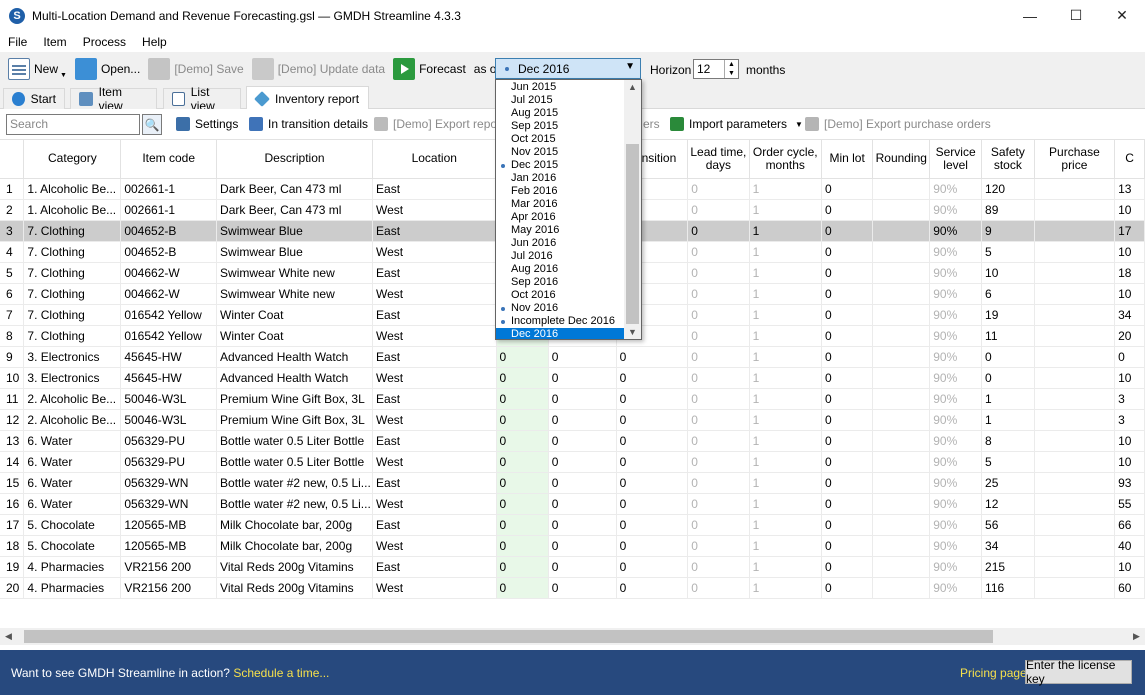 This screenshot has width=1145, height=695. Describe the element at coordinates (169, 189) in the screenshot. I see `table-cell: 002661-1` at that location.